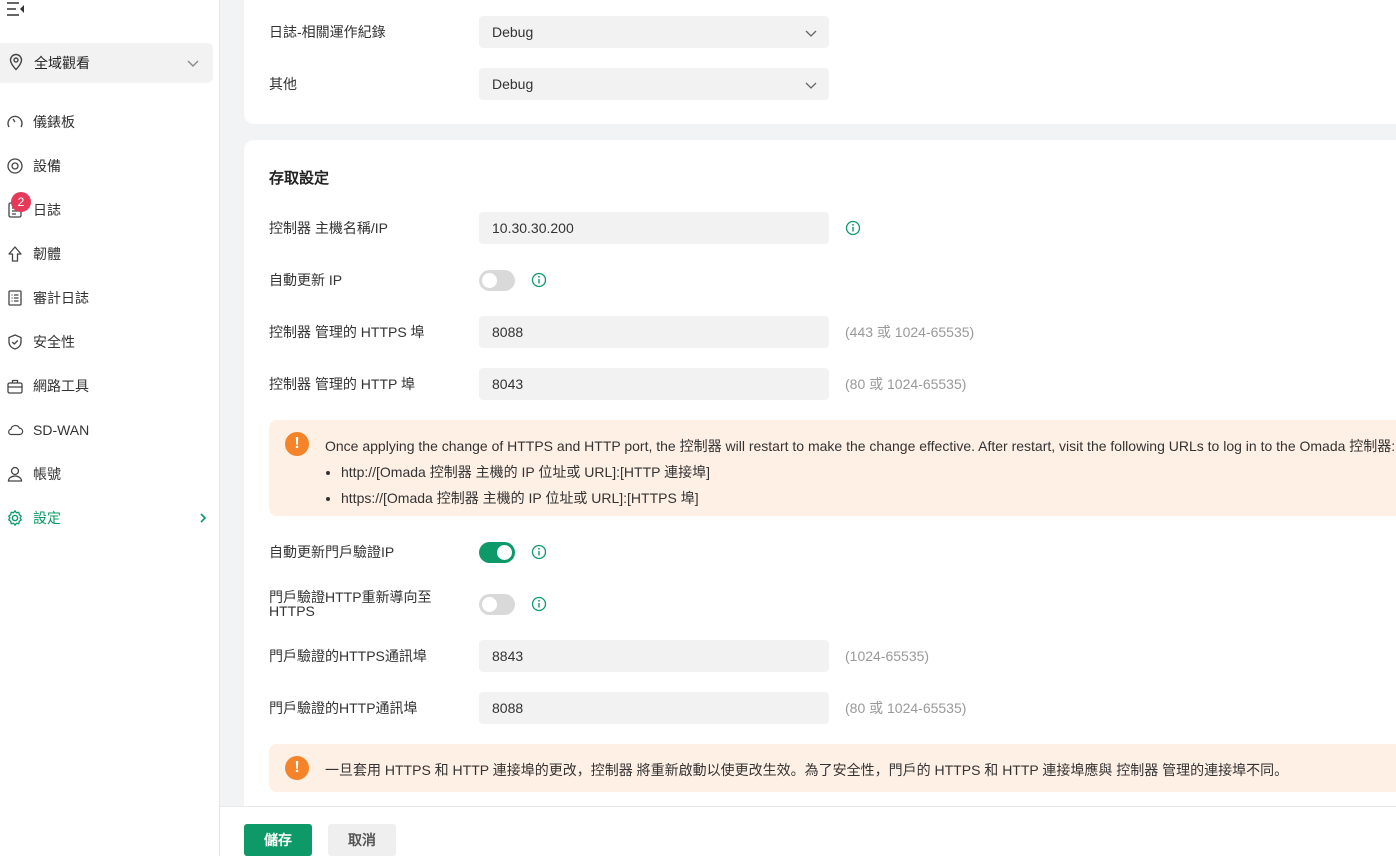 This screenshot has height=856, width=1396. What do you see at coordinates (910, 332) in the screenshot?
I see `https-port-hint: (443 或 1024-65535)` at bounding box center [910, 332].